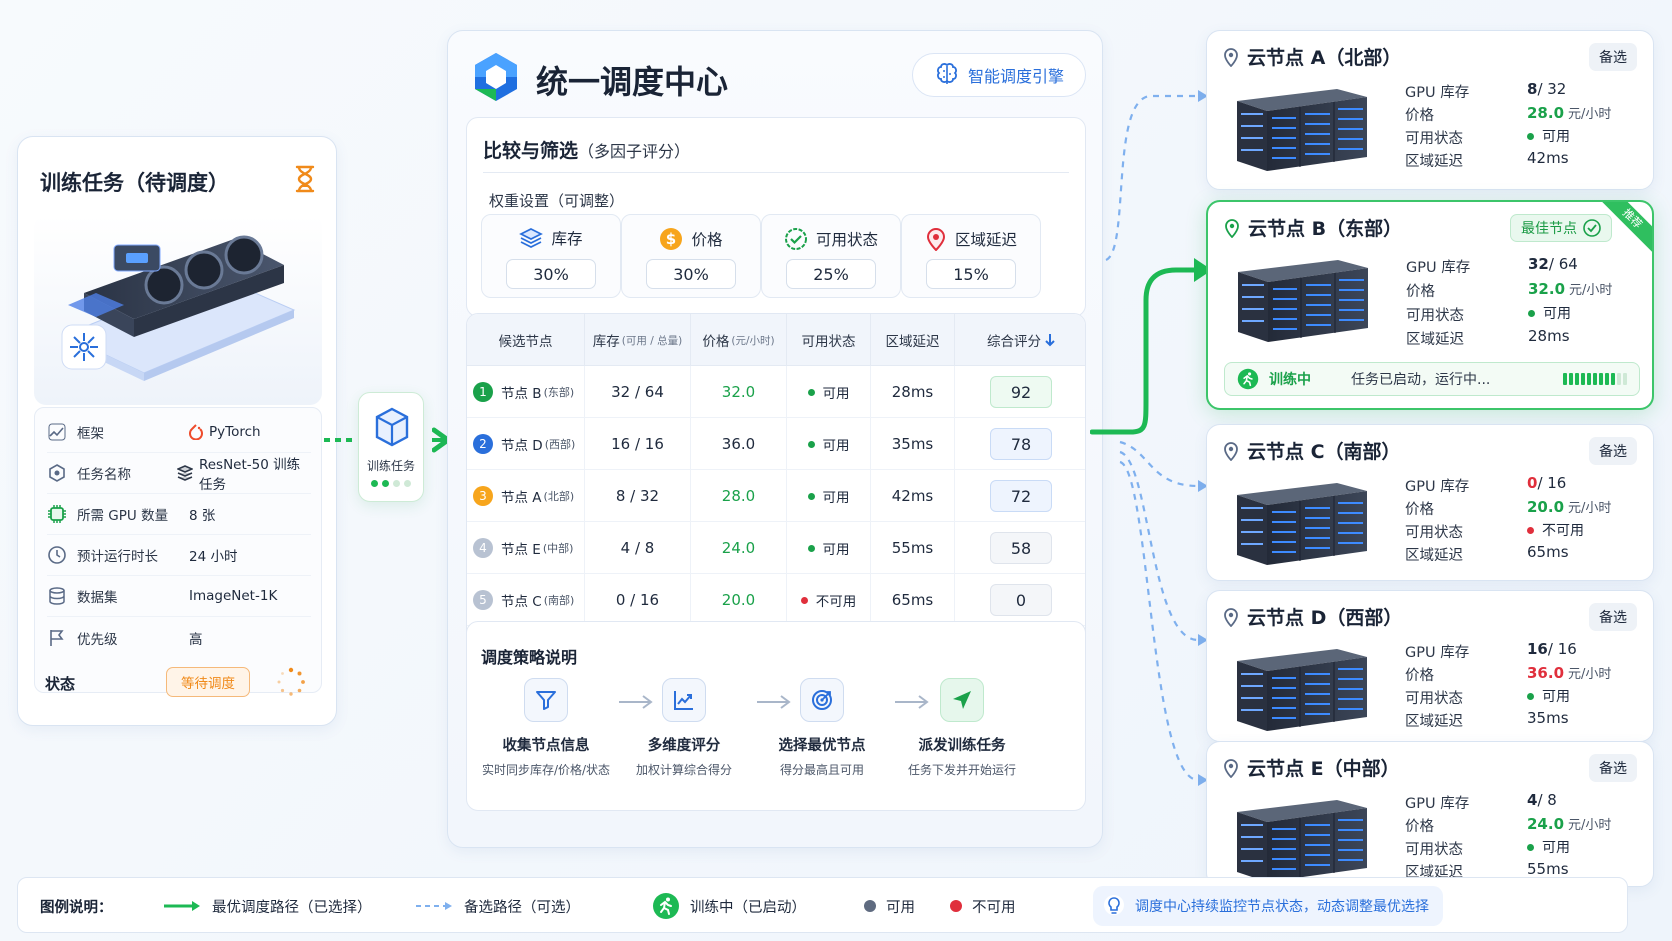  What do you see at coordinates (822, 700) in the screenshot?
I see `target-icon` at bounding box center [822, 700].